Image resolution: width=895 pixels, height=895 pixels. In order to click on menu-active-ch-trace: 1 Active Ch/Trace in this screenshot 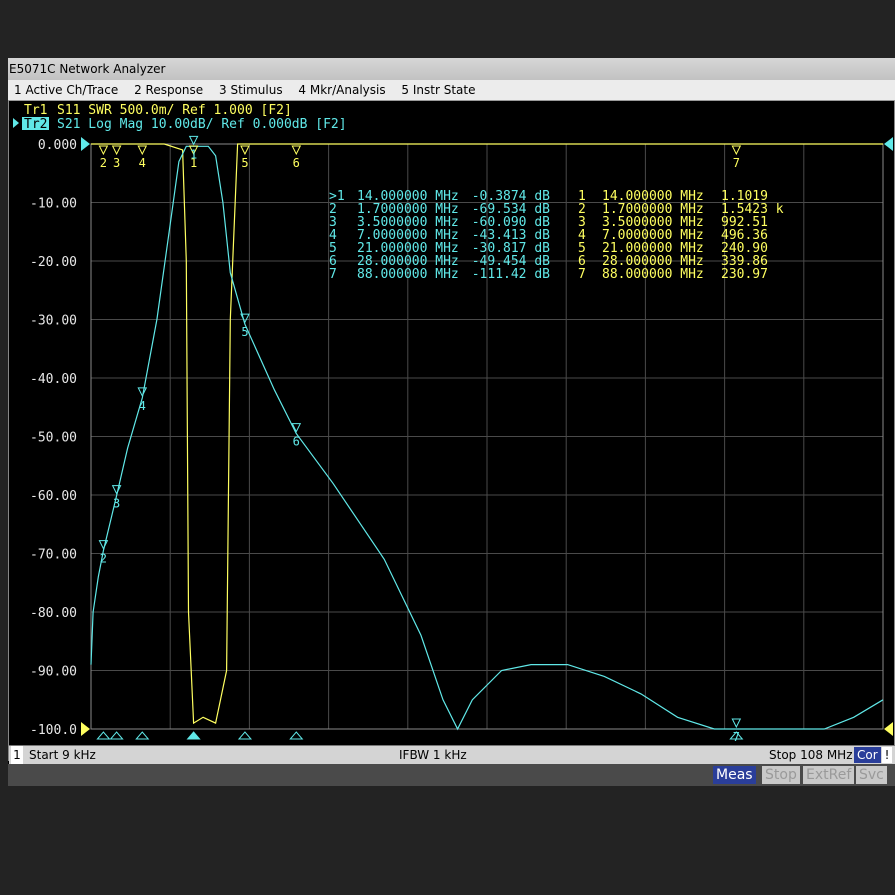, I will do `click(66, 90)`.